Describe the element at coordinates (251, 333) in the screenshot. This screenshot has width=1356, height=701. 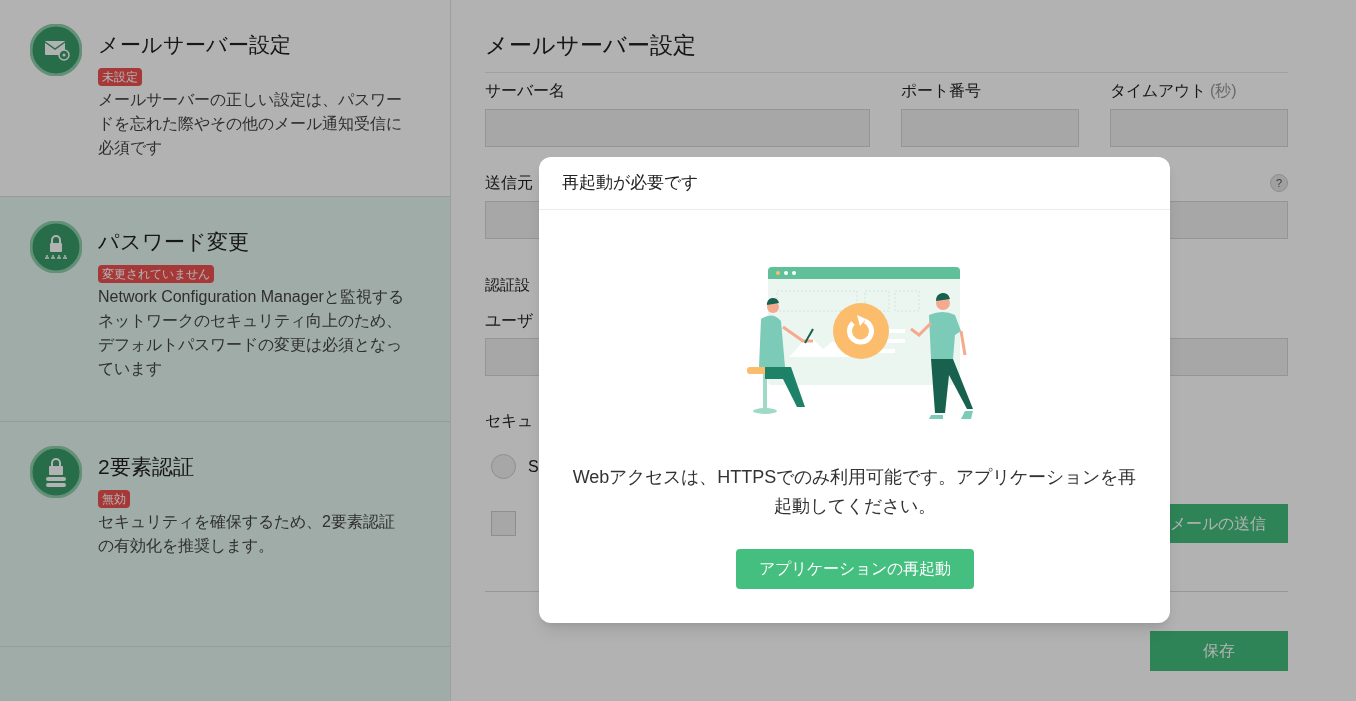
I see `step-description: Network Configuration Managerと監視するネットワークのセキュリティ向上のため、デフォルトパスワードの変更は必須となっています` at that location.